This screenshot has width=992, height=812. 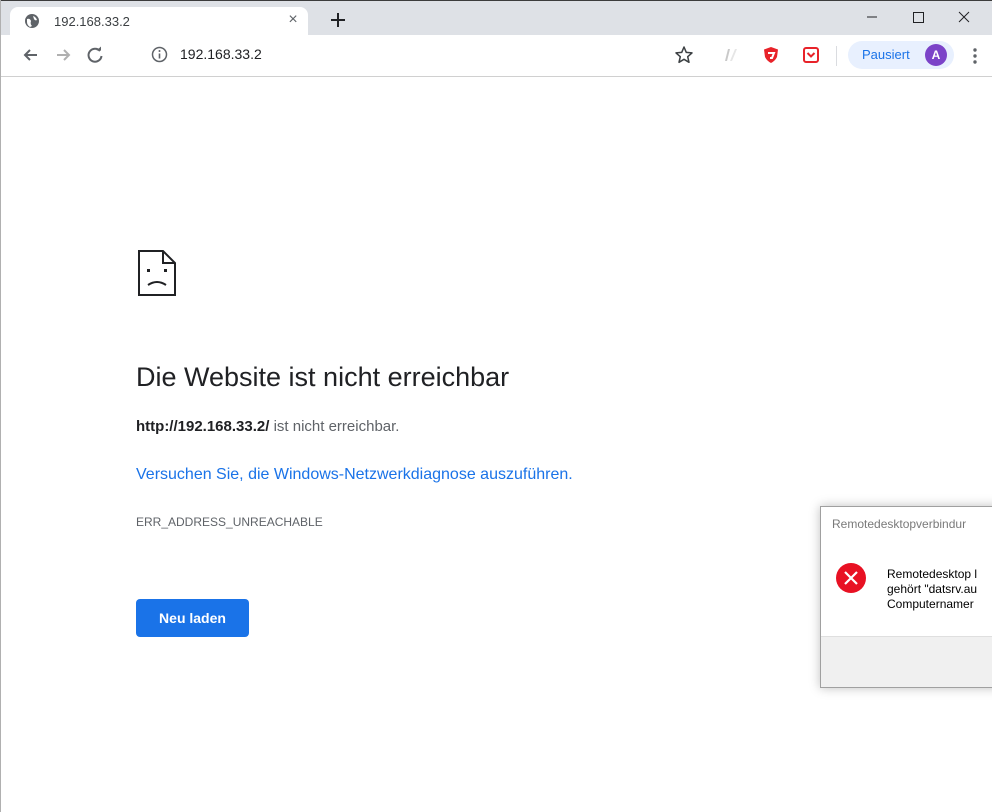 What do you see at coordinates (334, 426) in the screenshot?
I see `error-description-suffix: ist nicht erreichbar.` at bounding box center [334, 426].